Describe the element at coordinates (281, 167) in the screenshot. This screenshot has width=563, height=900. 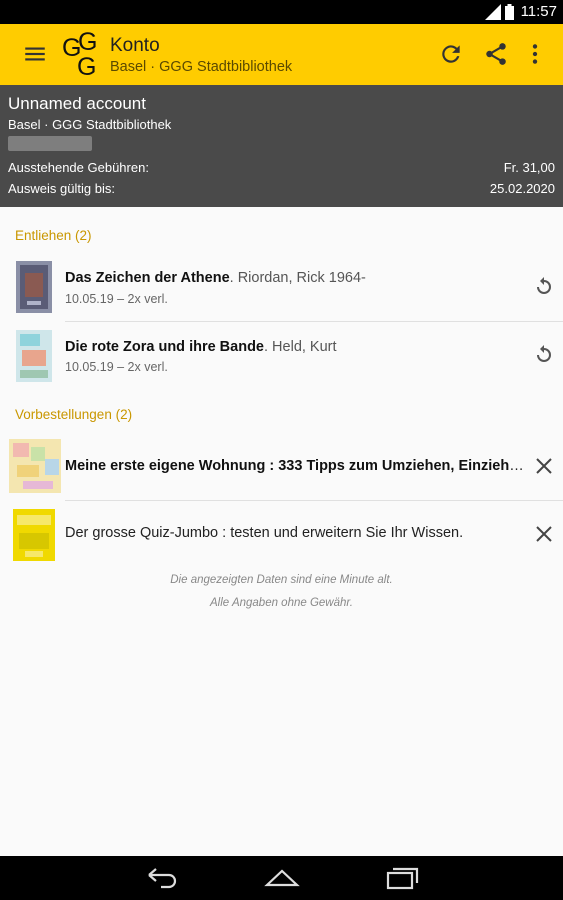
I see `fees-row: Ausstehende Gebühren: Fr. 31,00` at that location.